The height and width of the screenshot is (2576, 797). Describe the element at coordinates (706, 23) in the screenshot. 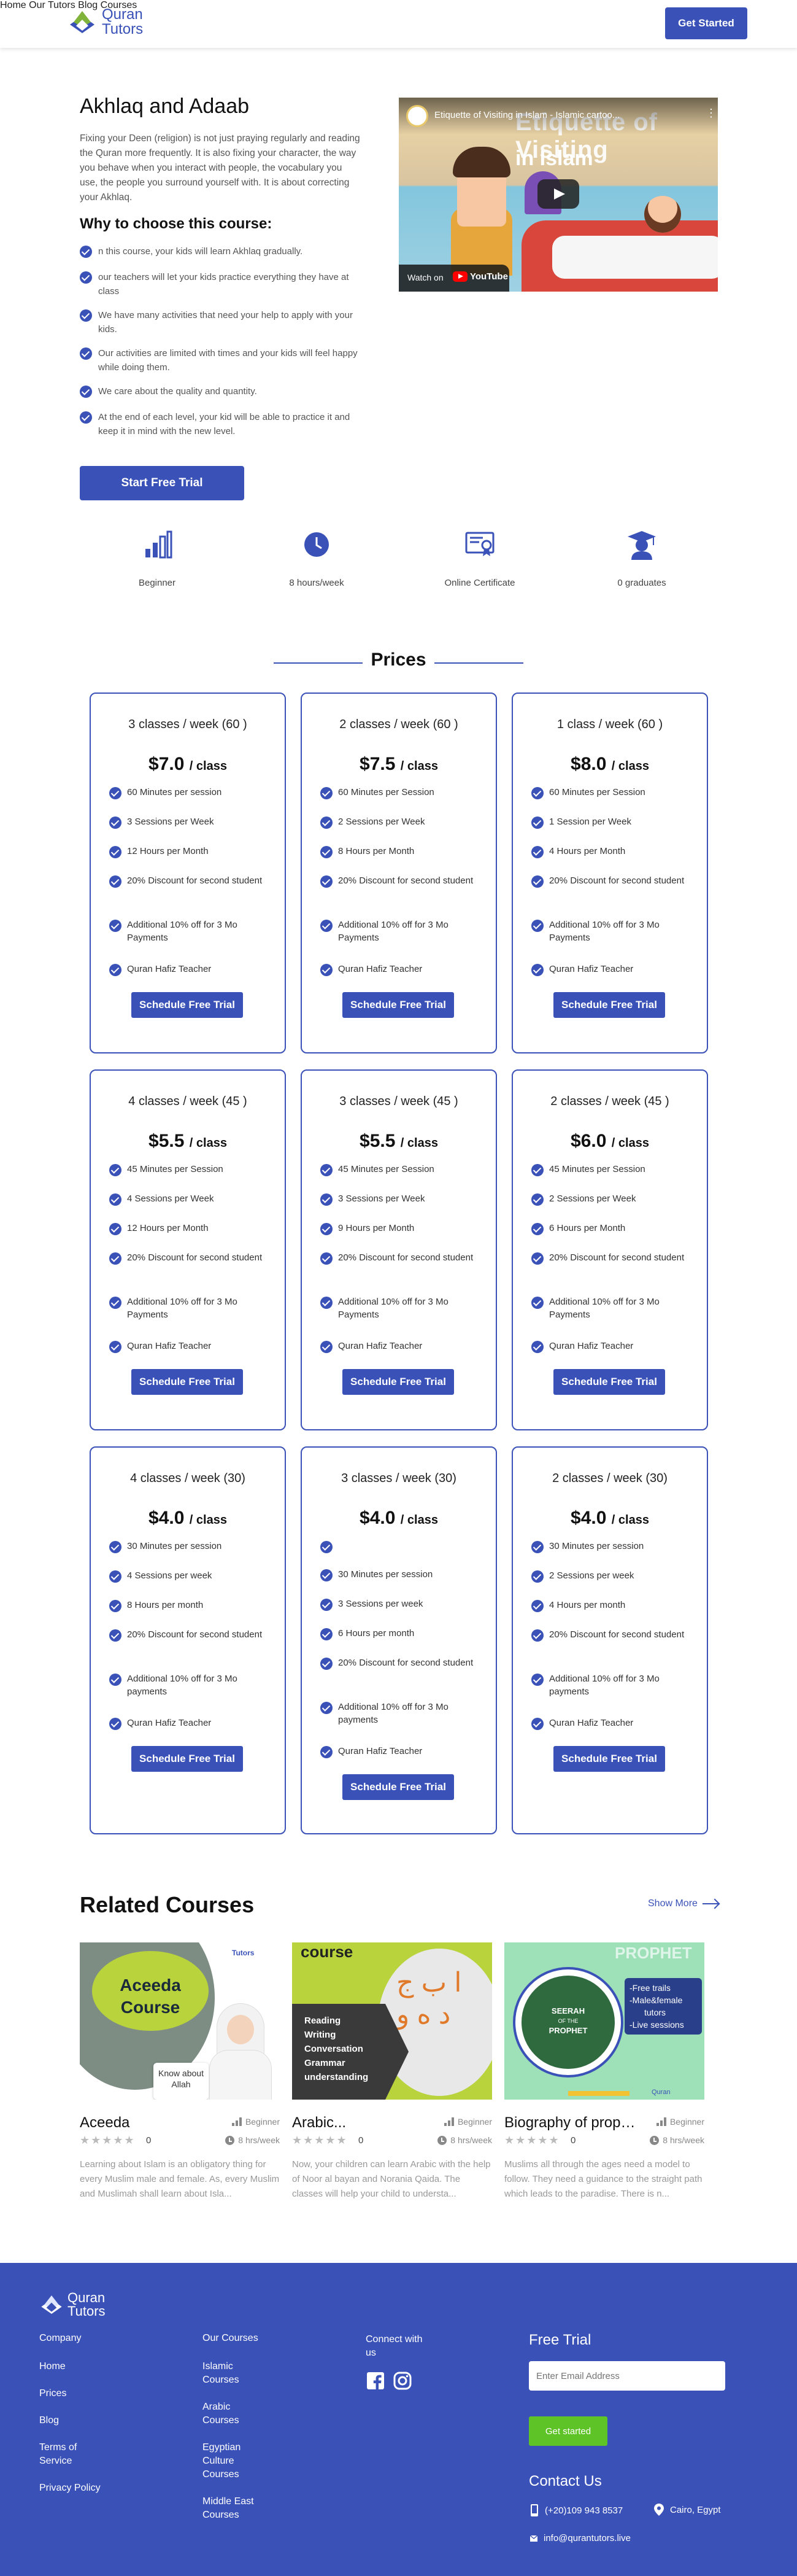

I see `get-started-button: Get Started` at that location.